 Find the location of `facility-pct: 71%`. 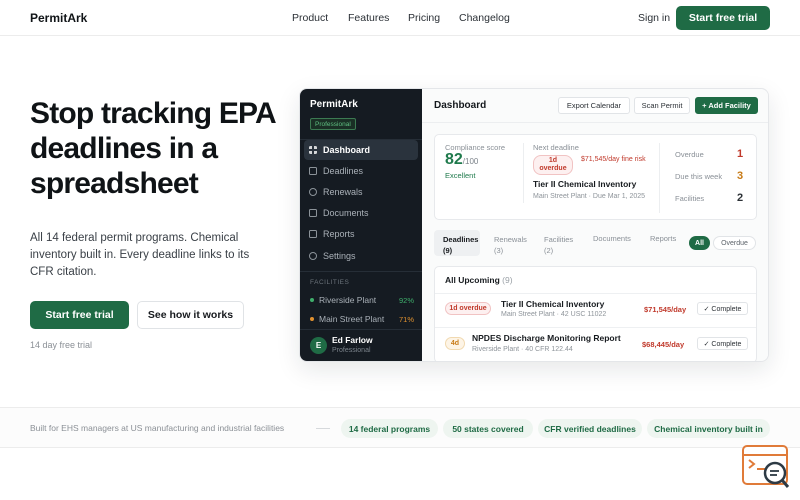

facility-pct: 71% is located at coordinates (406, 319).